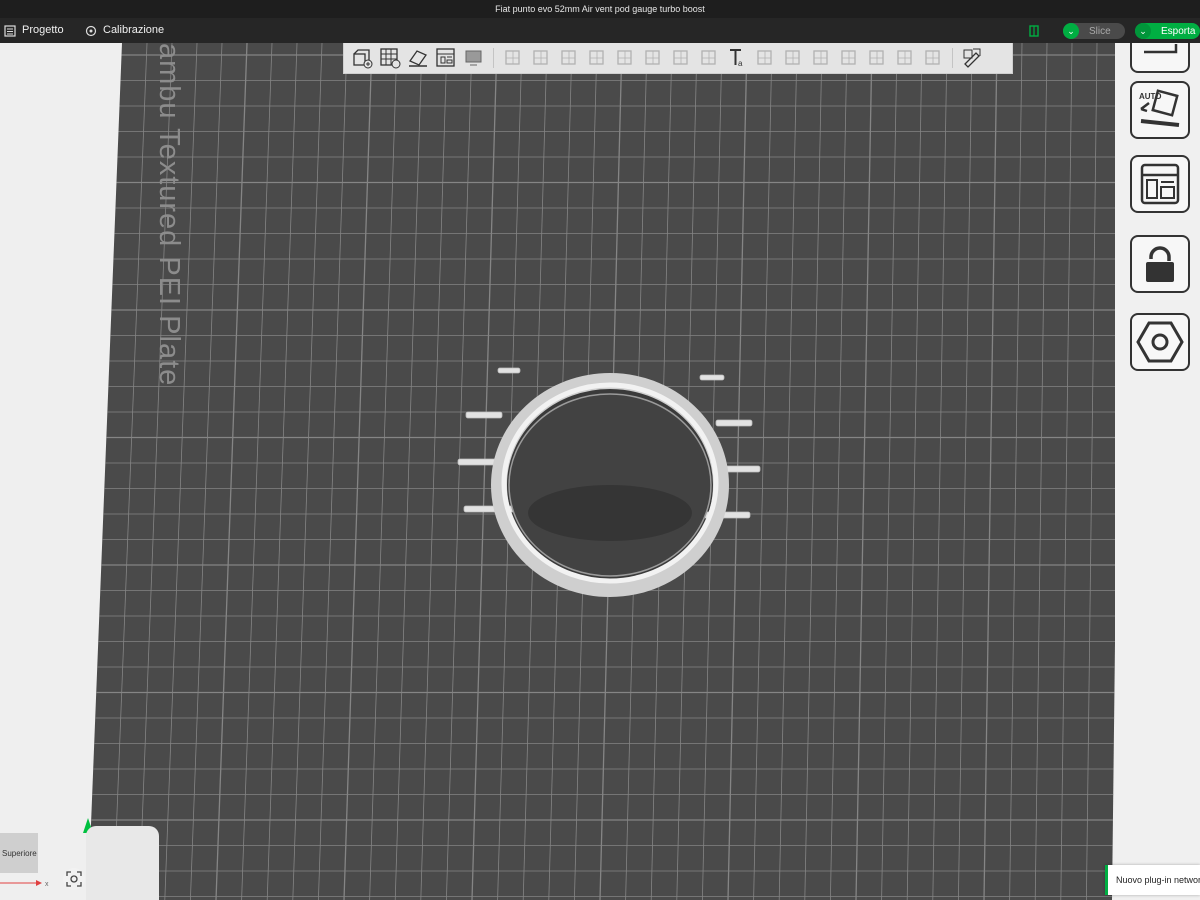 This screenshot has width=1200, height=900. I want to click on project-icon, so click(10, 30).